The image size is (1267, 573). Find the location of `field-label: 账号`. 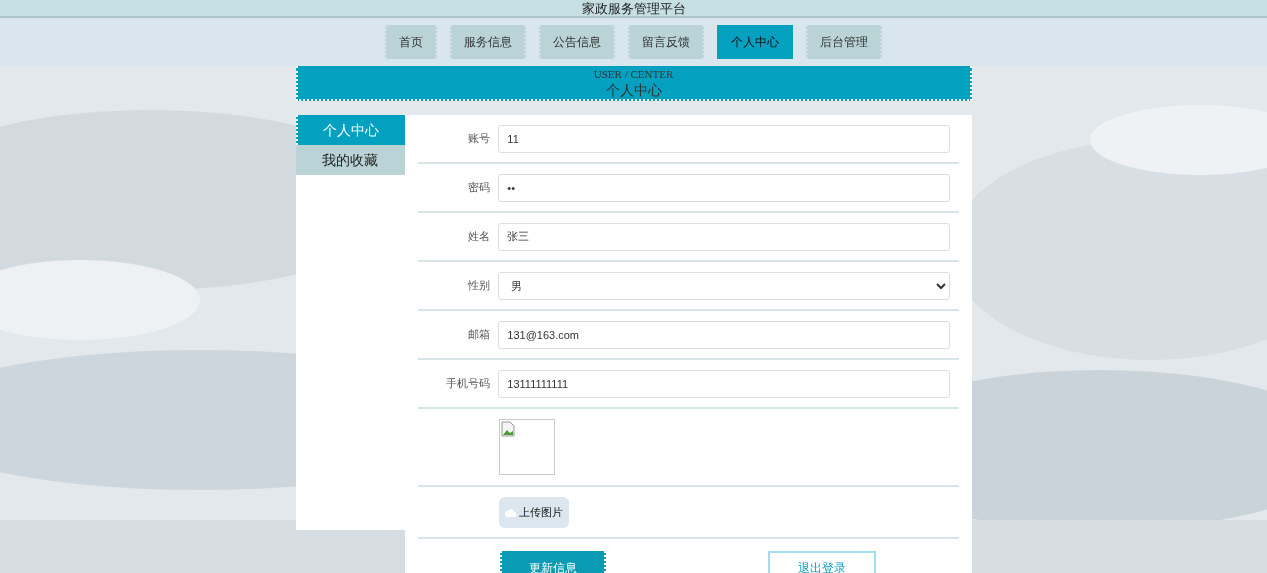

field-label: 账号 is located at coordinates (479, 139).